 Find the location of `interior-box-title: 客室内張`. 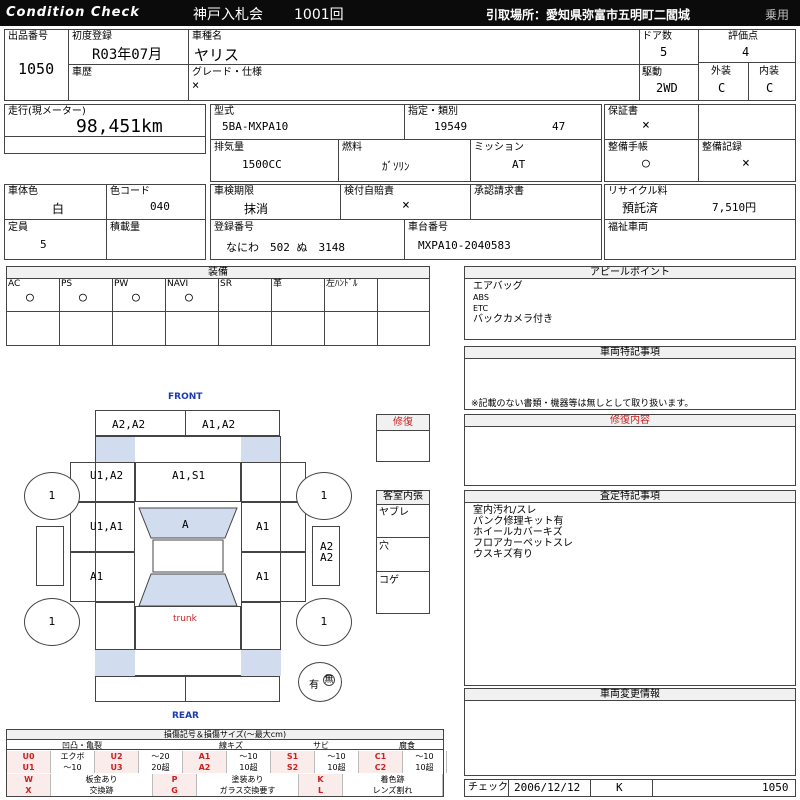

interior-box-title: 客室内張 is located at coordinates (403, 498).